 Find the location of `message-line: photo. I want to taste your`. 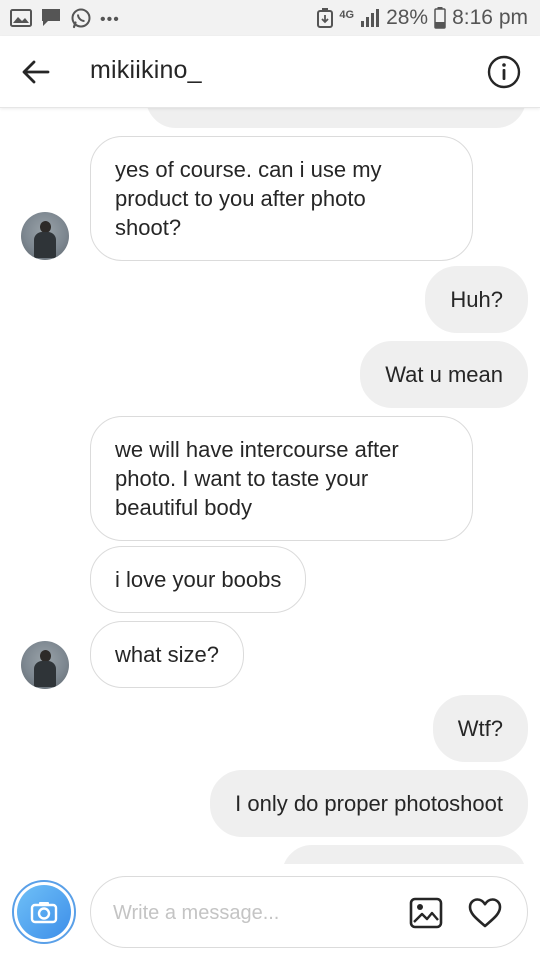

message-line: photo. I want to taste your is located at coordinates (242, 478).